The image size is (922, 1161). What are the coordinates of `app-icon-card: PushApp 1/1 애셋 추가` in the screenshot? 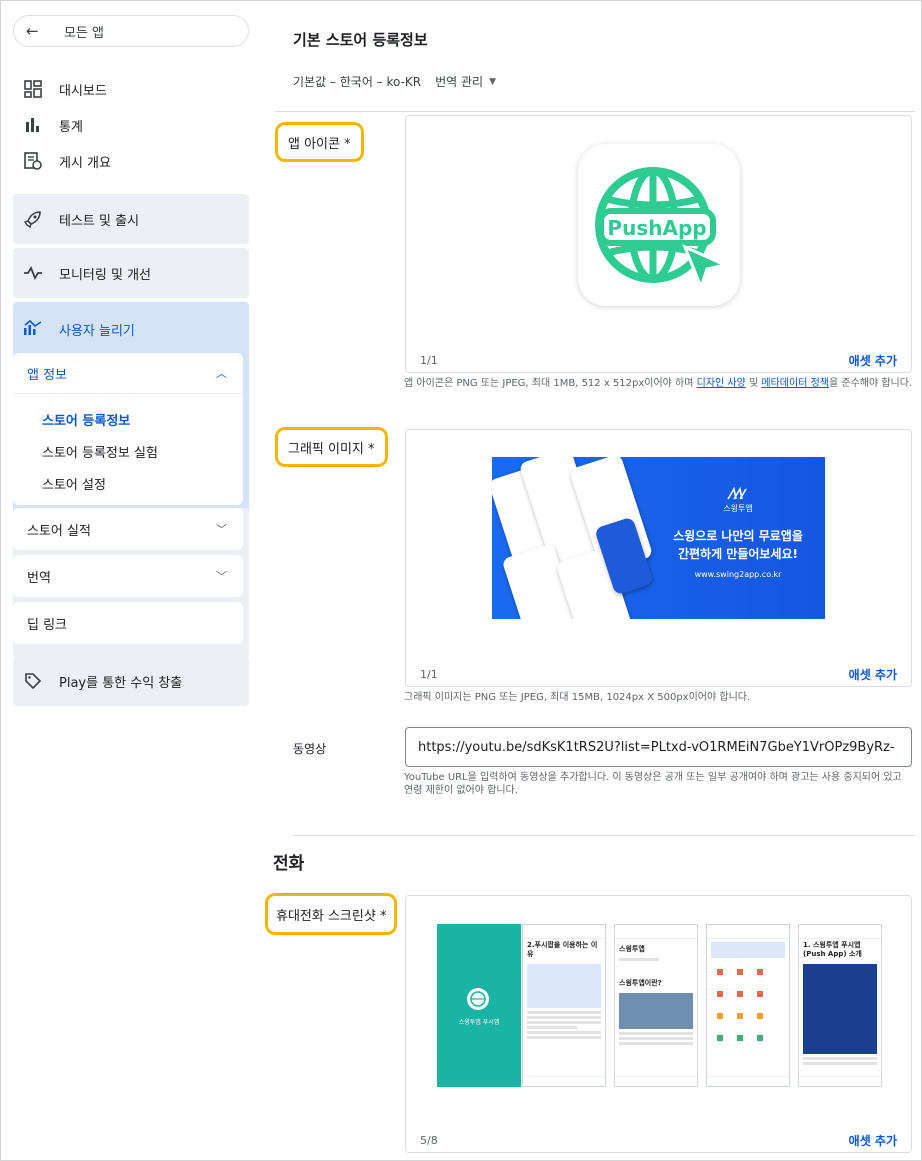 It's located at (658, 244).